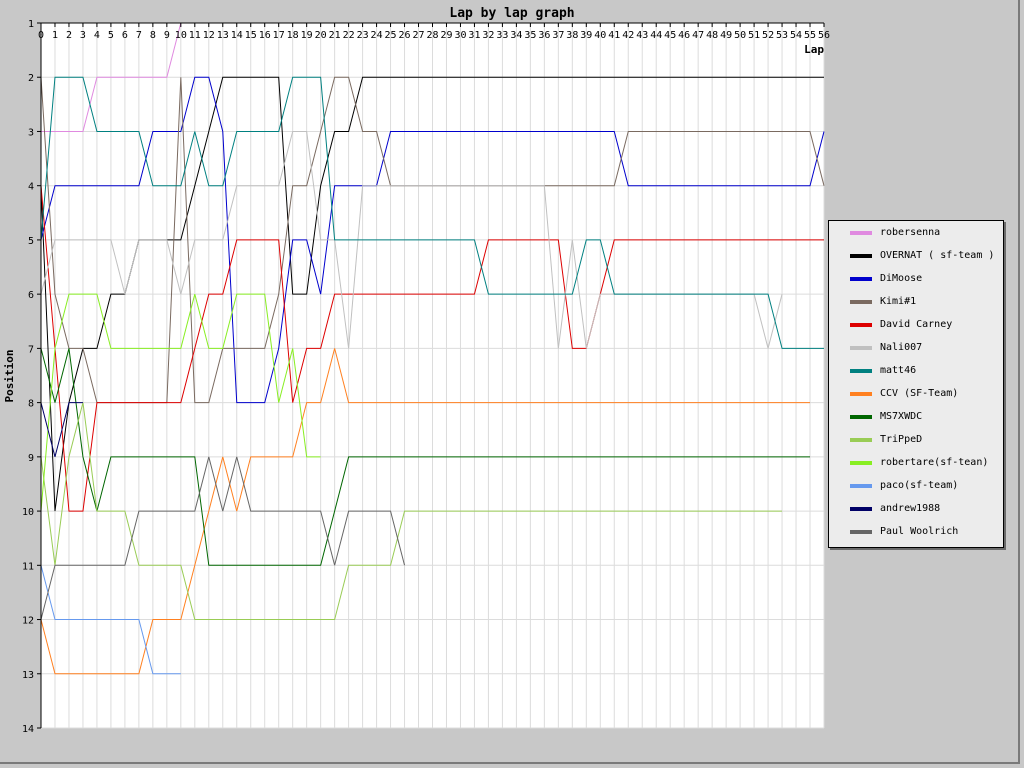 The height and width of the screenshot is (768, 1024). I want to click on x-tick-label: 18, so click(293, 35).